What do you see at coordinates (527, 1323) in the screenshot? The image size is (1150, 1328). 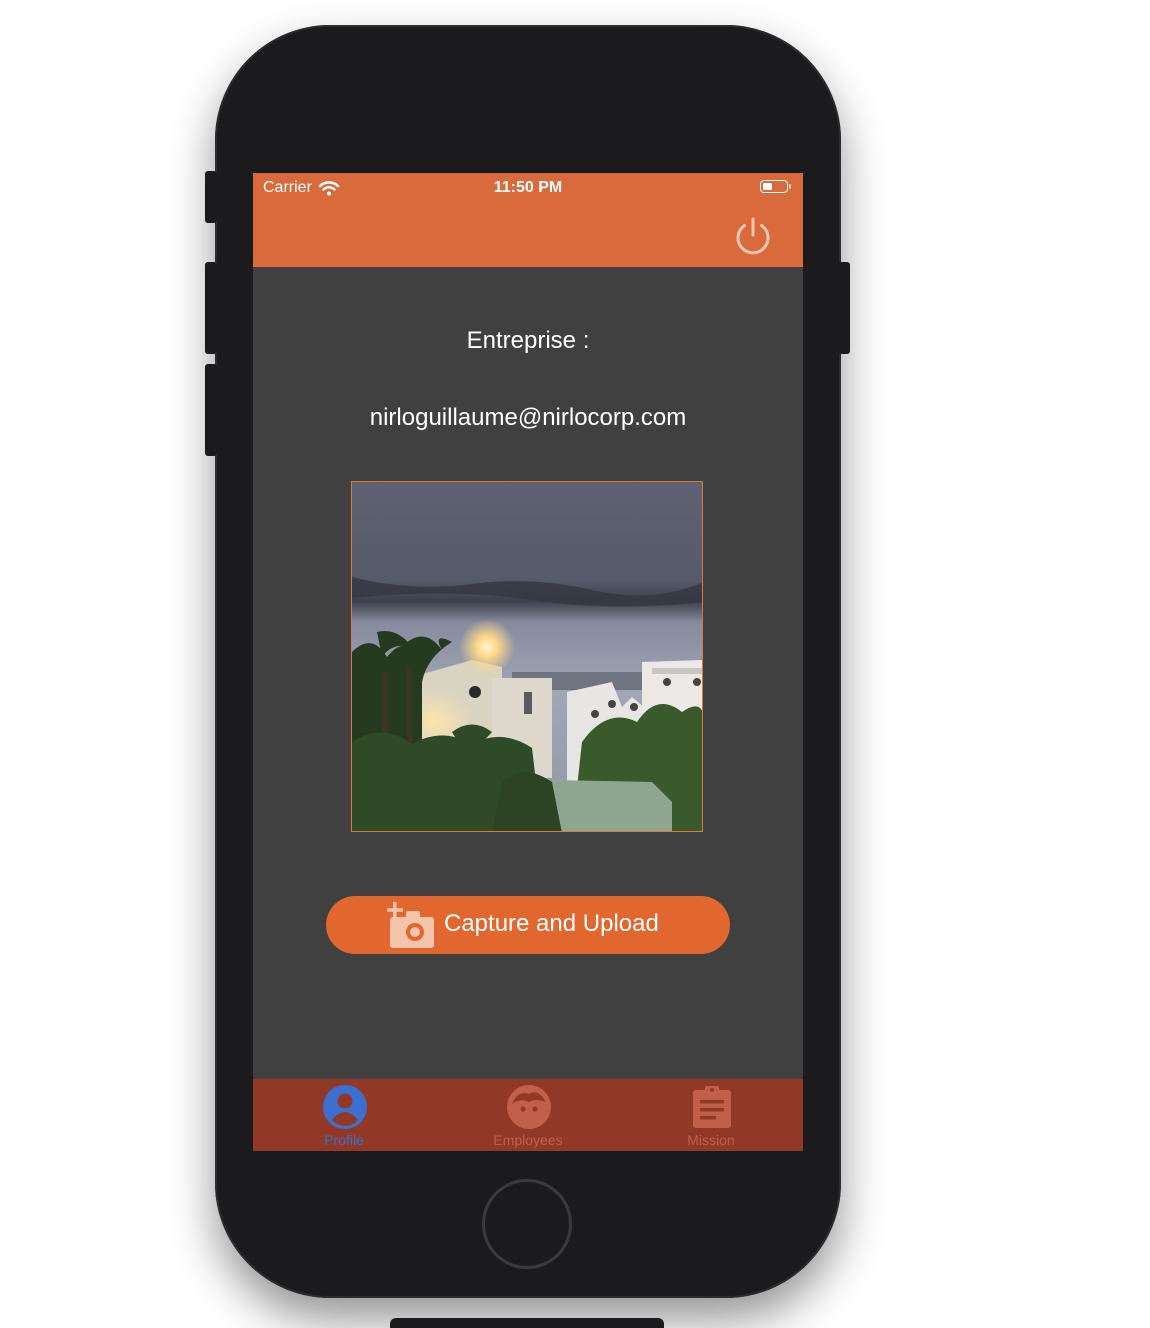 I see `device-shadow-edge` at bounding box center [527, 1323].